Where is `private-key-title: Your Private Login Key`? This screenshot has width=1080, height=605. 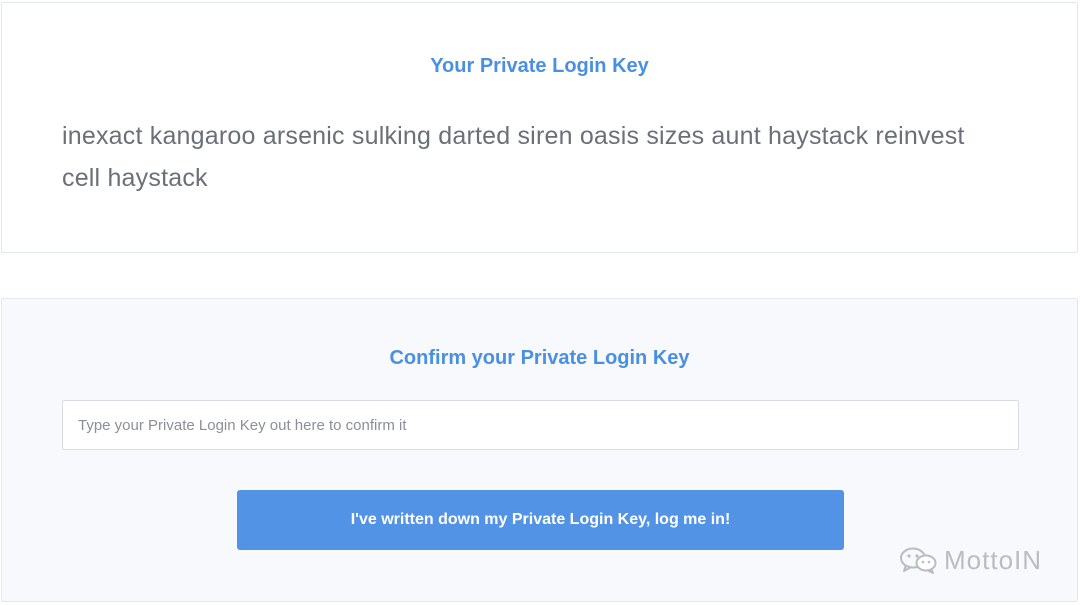
private-key-title: Your Private Login Key is located at coordinates (539, 66).